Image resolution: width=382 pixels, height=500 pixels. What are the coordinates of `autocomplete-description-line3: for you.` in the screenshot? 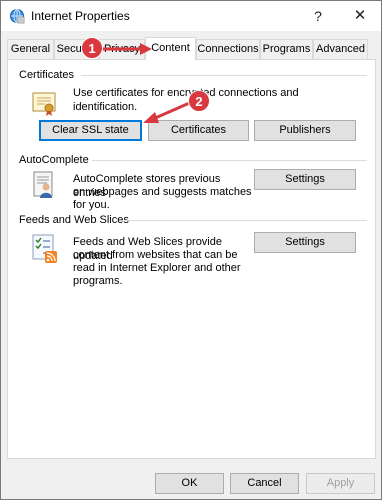 It's located at (91, 205).